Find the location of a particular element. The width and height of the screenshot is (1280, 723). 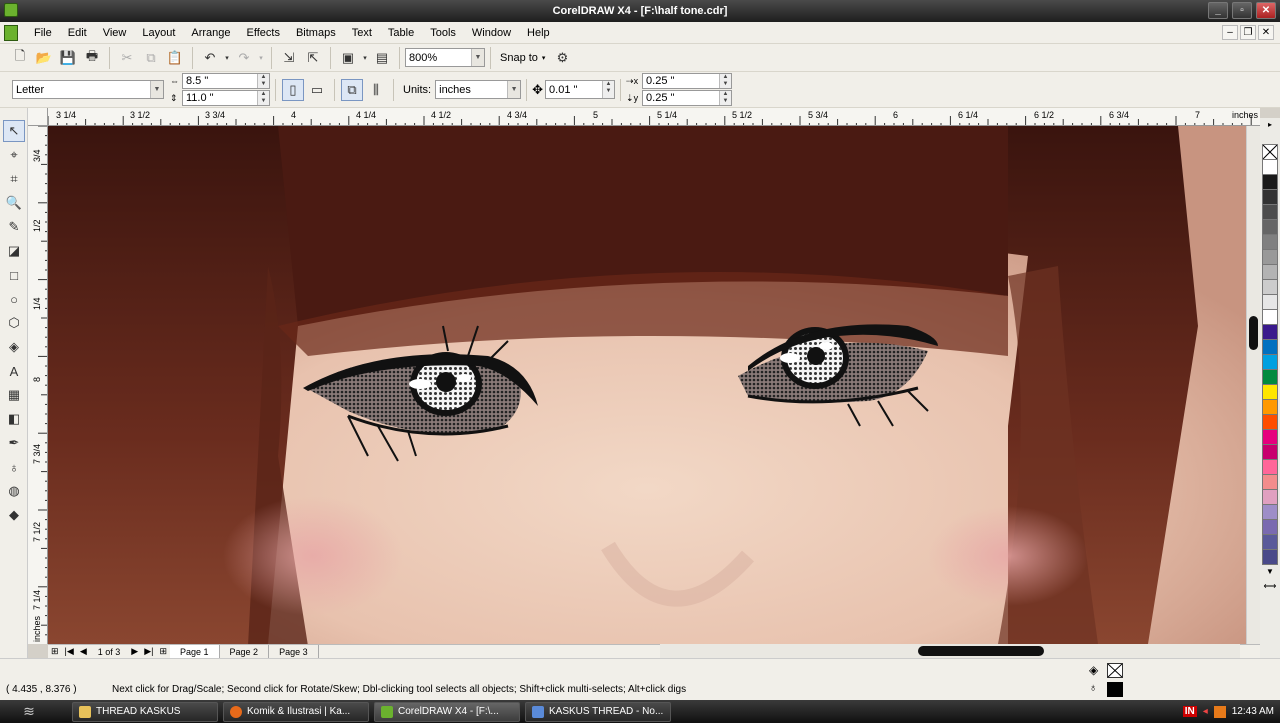

no-fill-swatch is located at coordinates (1270, 152).